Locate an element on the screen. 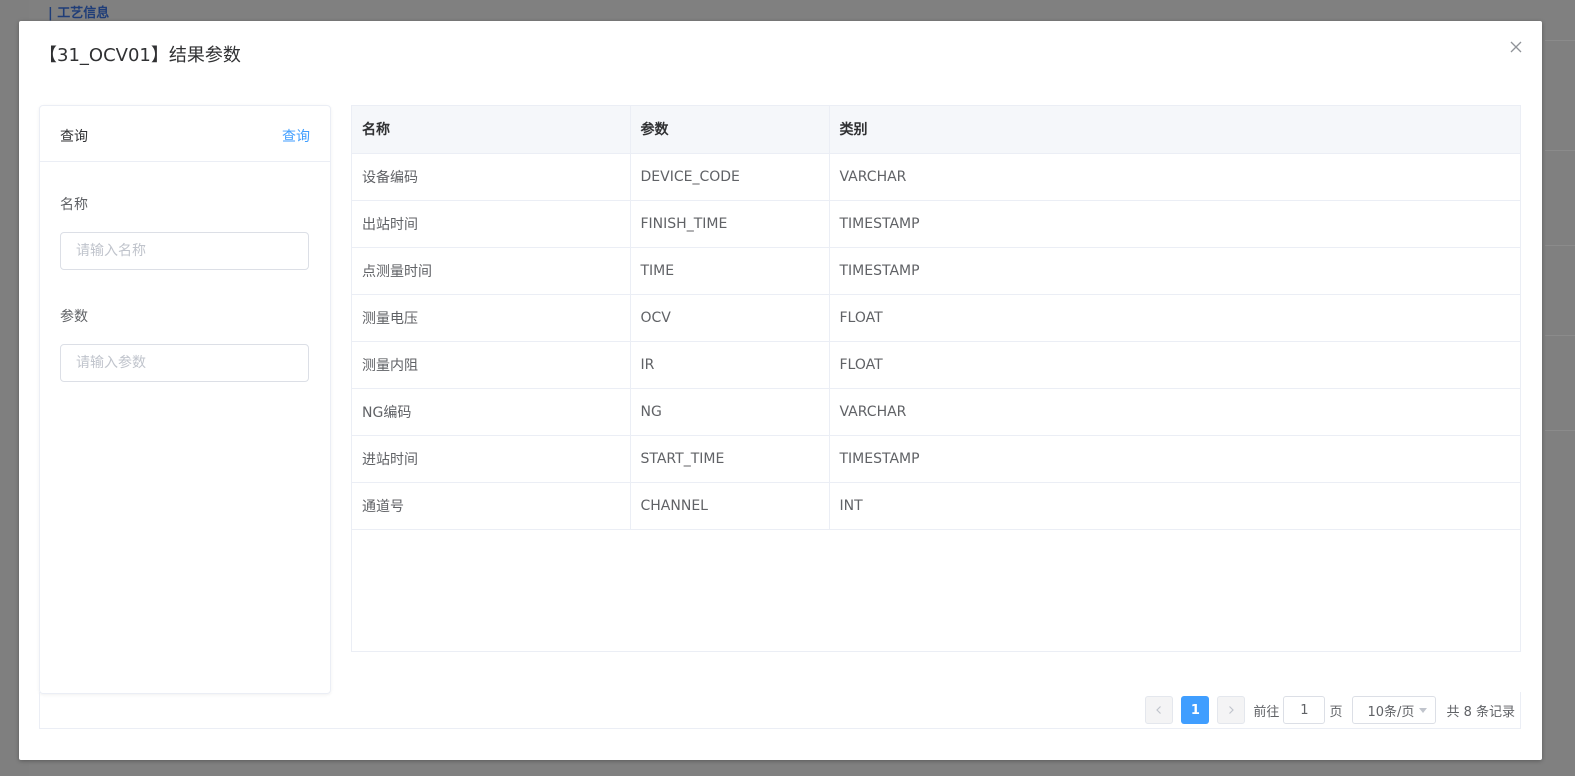  table-row: 通道号 CHANNEL INT is located at coordinates (936, 506).